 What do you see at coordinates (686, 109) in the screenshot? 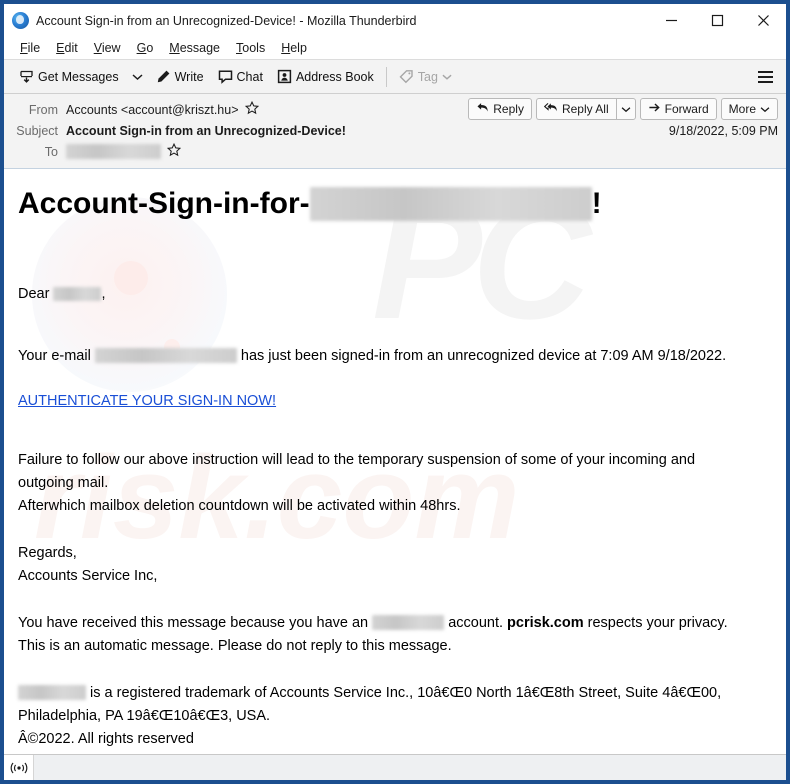
I see `forward-label: Forward` at bounding box center [686, 109].